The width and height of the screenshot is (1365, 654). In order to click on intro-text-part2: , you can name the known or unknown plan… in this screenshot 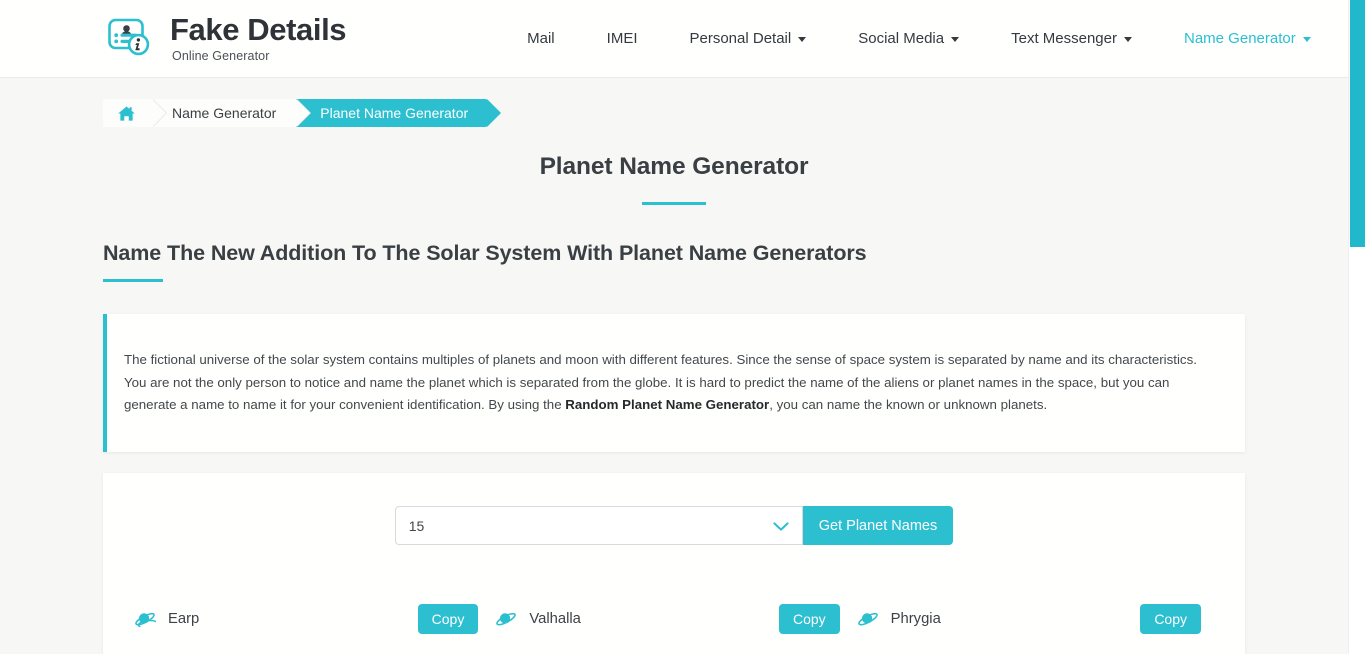, I will do `click(908, 405)`.